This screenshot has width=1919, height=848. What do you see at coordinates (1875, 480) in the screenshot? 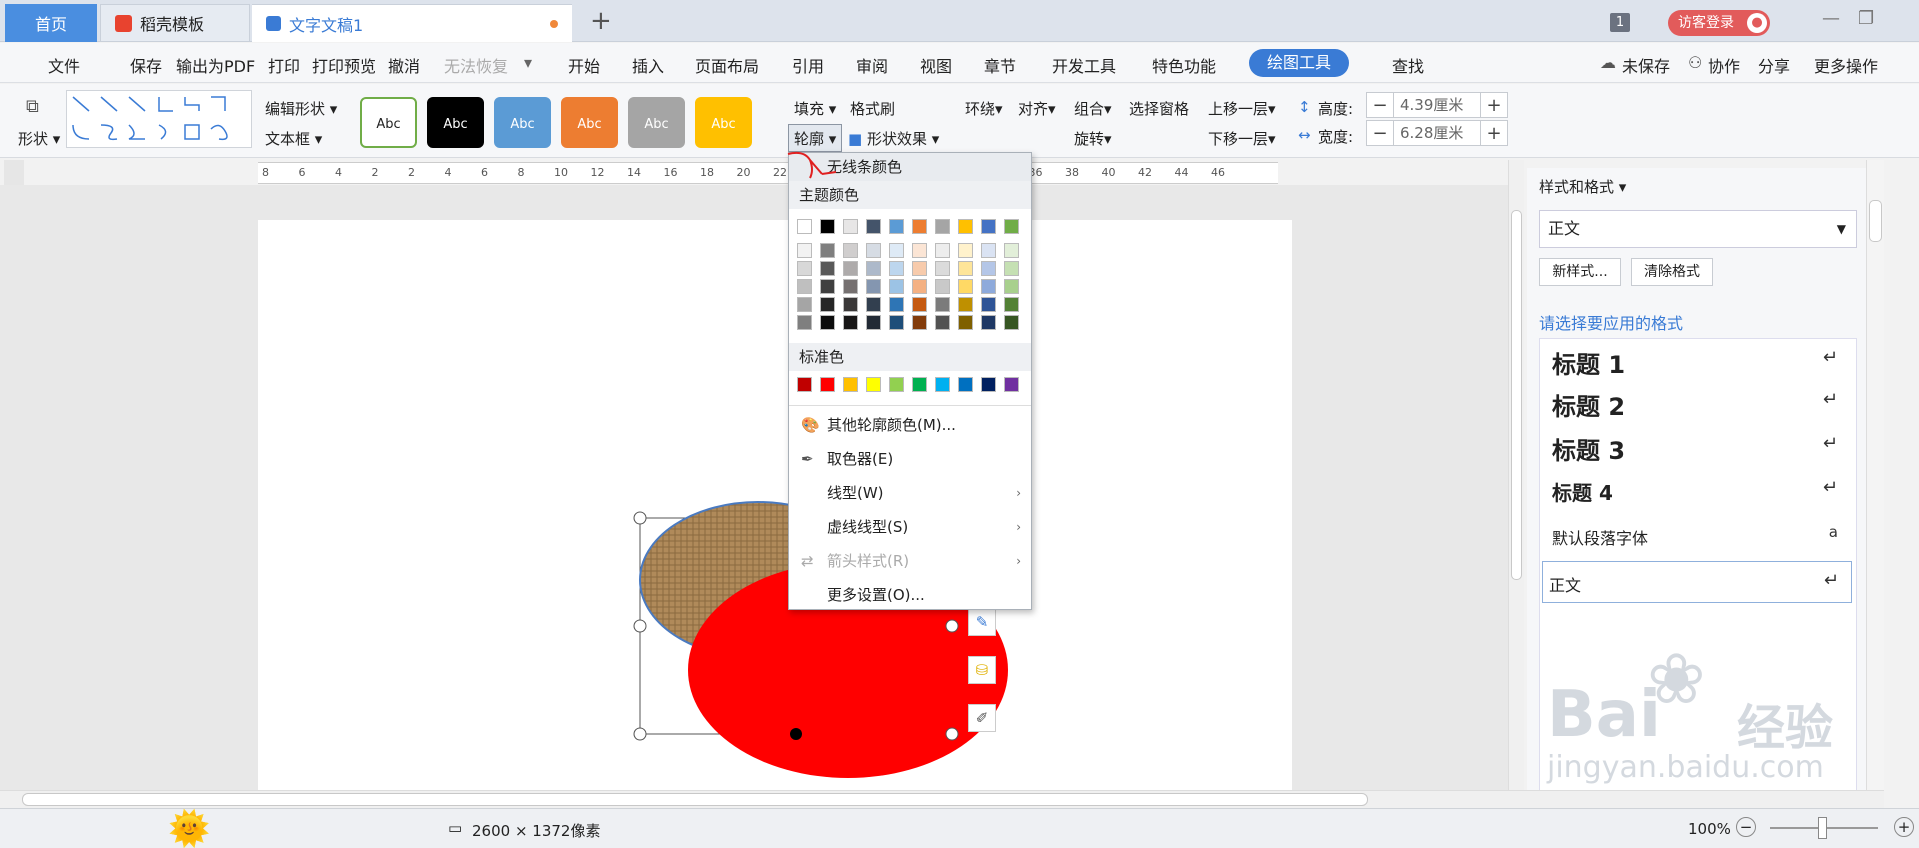
I see `panel-scrollbar` at bounding box center [1875, 480].